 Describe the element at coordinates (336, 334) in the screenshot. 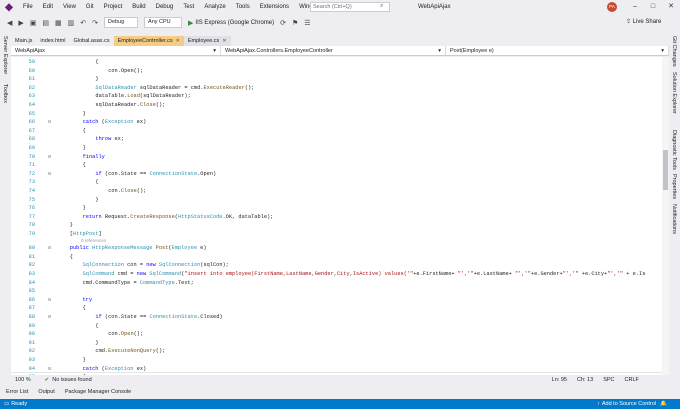

I see `code-line: 90 con.Open();` at that location.